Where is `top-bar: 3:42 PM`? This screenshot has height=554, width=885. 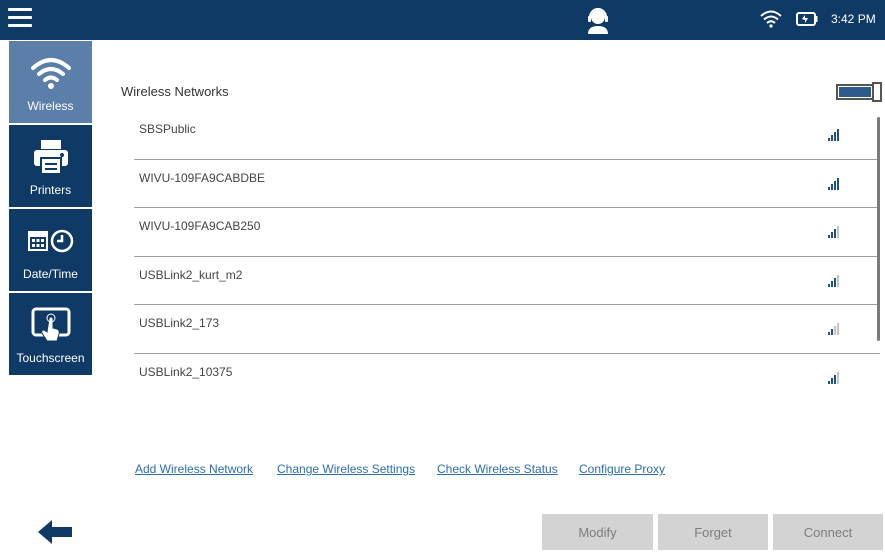
top-bar: 3:42 PM is located at coordinates (442, 20).